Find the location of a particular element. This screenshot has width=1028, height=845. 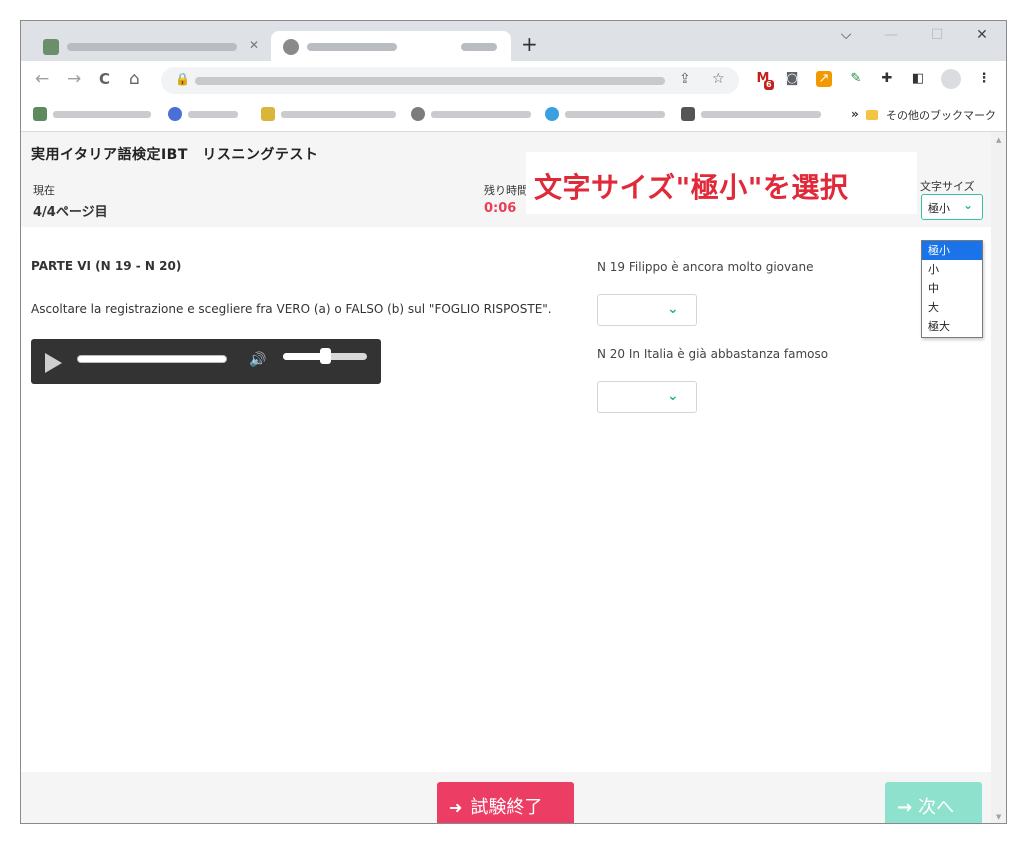

gmail-extension-icon: M6 is located at coordinates (764, 80).